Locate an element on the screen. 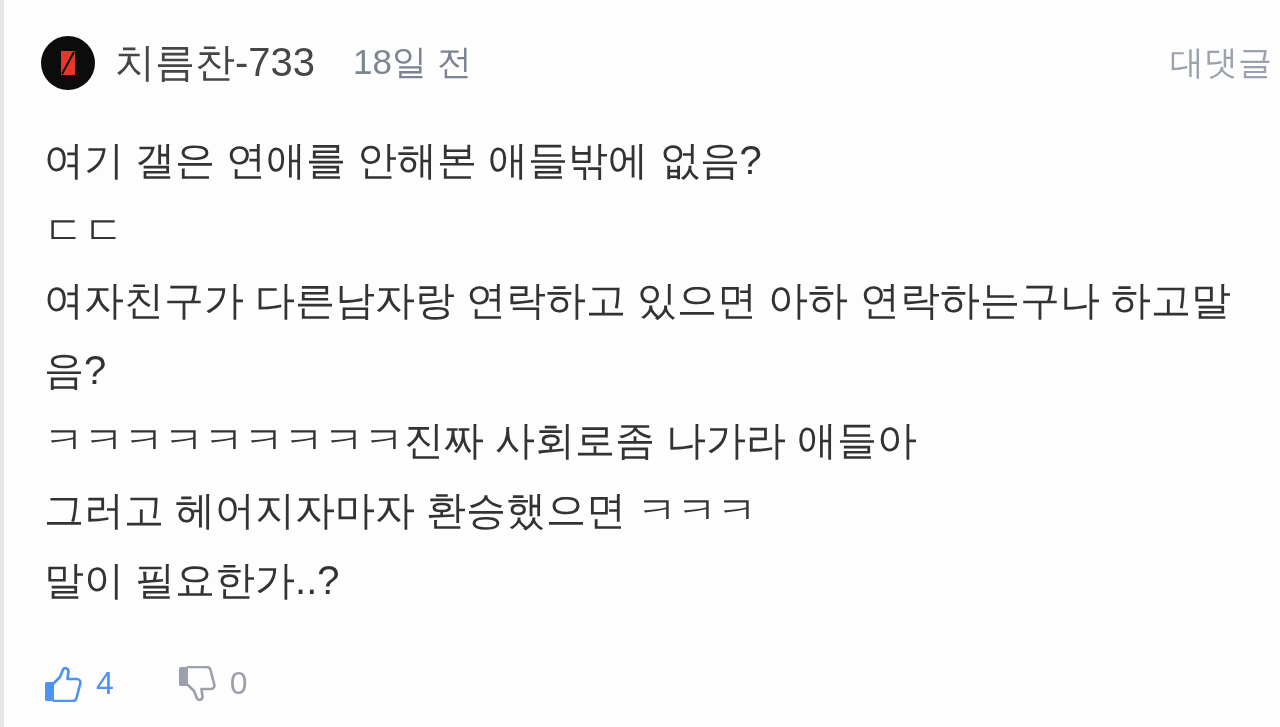 This screenshot has height=727, width=1280. like-button: 4 is located at coordinates (79, 683).